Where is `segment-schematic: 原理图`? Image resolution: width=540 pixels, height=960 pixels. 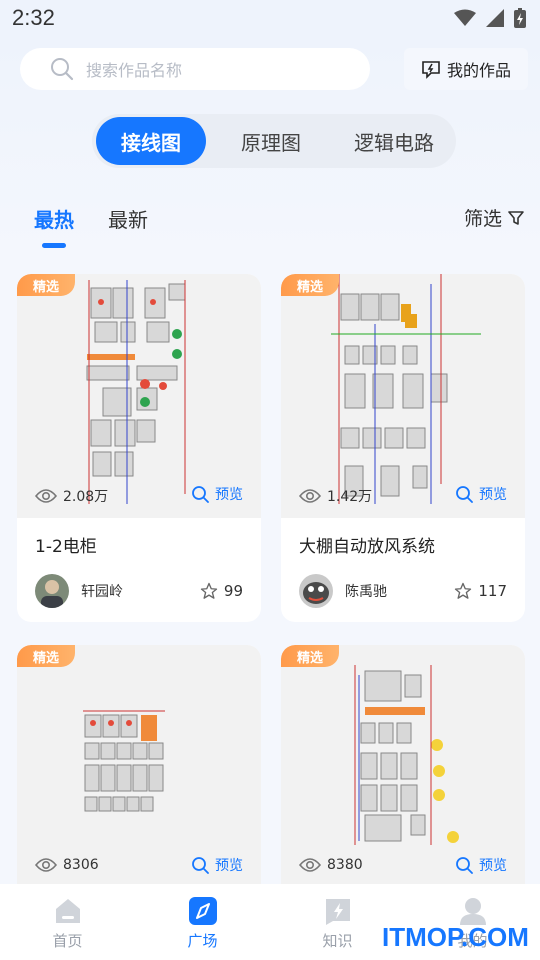 segment-schematic: 原理图 is located at coordinates (271, 141).